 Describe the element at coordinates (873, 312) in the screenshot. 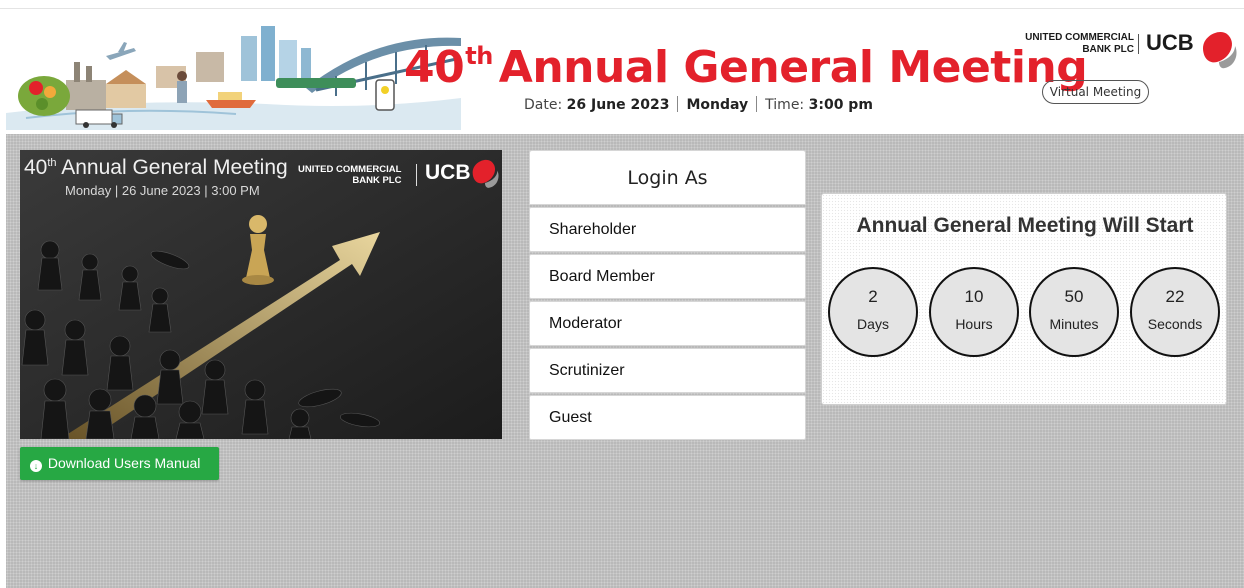

I see `countdown-days: 2 Days` at that location.